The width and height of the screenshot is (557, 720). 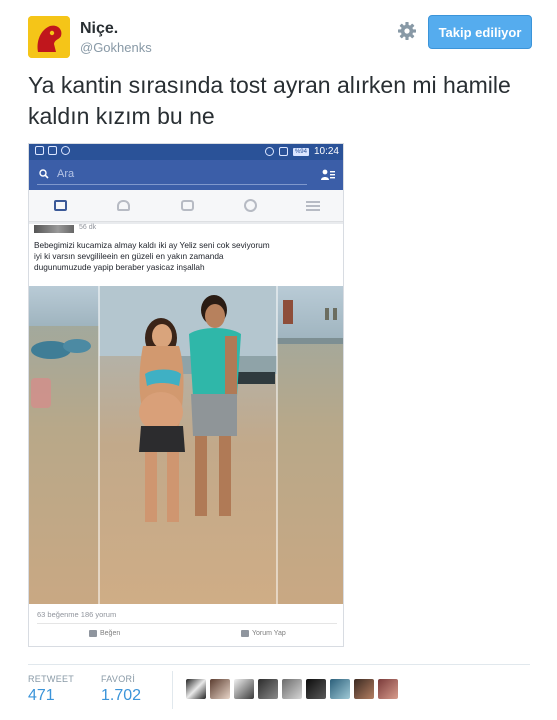 I want to click on post-action-bar: Beğen Yorum Yap, so click(x=186, y=636).